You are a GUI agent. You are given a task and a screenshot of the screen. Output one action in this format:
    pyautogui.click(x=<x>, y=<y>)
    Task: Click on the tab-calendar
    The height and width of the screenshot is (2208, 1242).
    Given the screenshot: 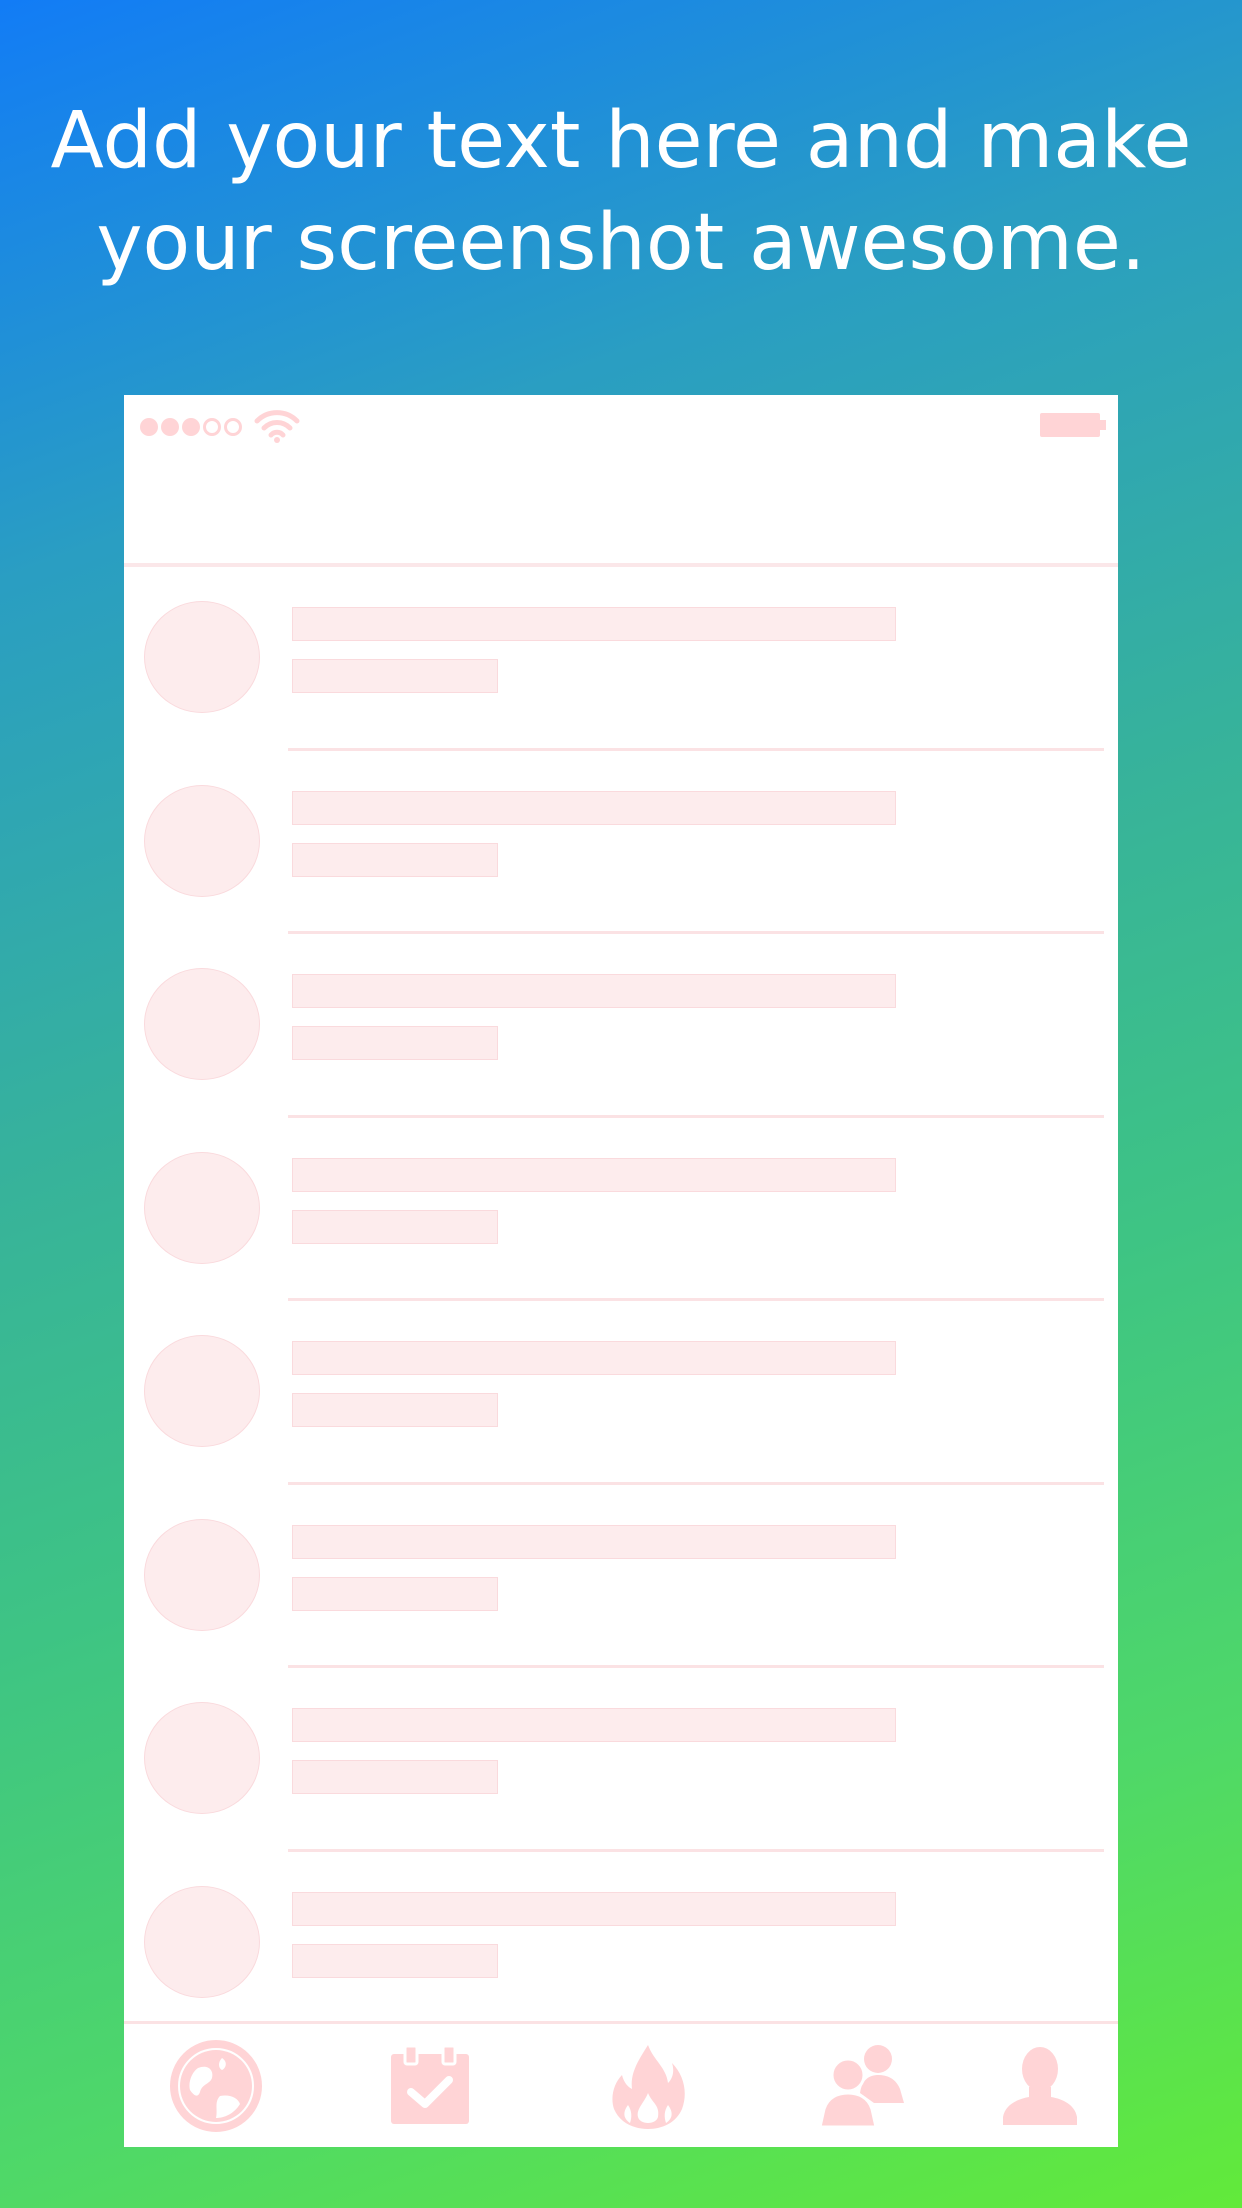 What is the action you would take?
    pyautogui.click(x=430, y=2086)
    